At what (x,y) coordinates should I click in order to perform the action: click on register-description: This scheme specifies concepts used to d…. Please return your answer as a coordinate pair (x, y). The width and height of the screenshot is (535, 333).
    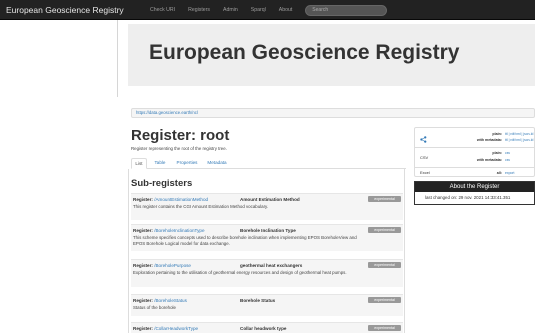
    Looking at the image, I should click on (245, 240).